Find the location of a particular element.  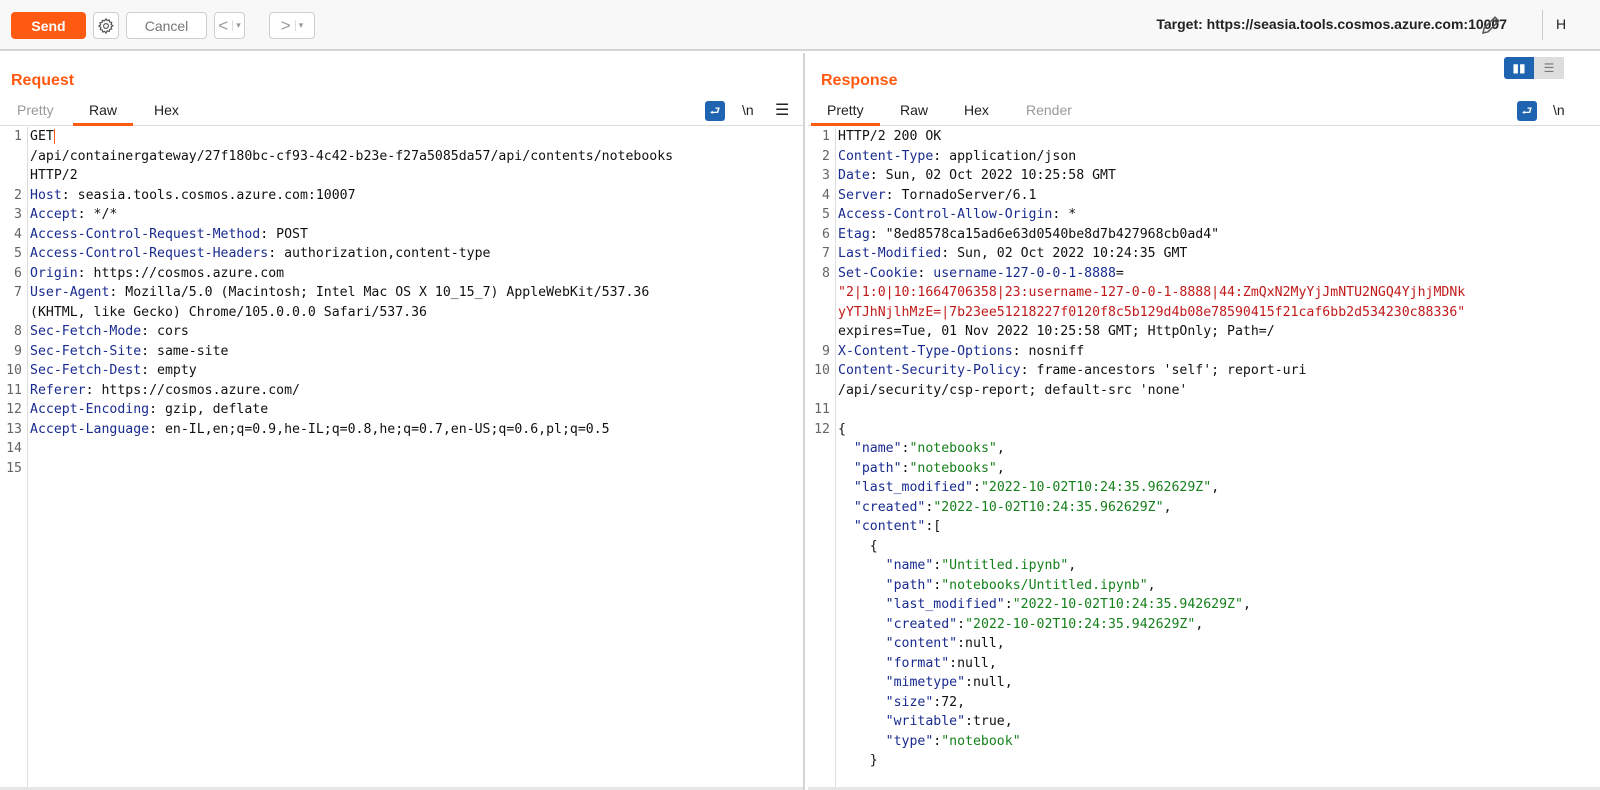

side-by-side-layout-icon: ▮▮ is located at coordinates (1519, 68).